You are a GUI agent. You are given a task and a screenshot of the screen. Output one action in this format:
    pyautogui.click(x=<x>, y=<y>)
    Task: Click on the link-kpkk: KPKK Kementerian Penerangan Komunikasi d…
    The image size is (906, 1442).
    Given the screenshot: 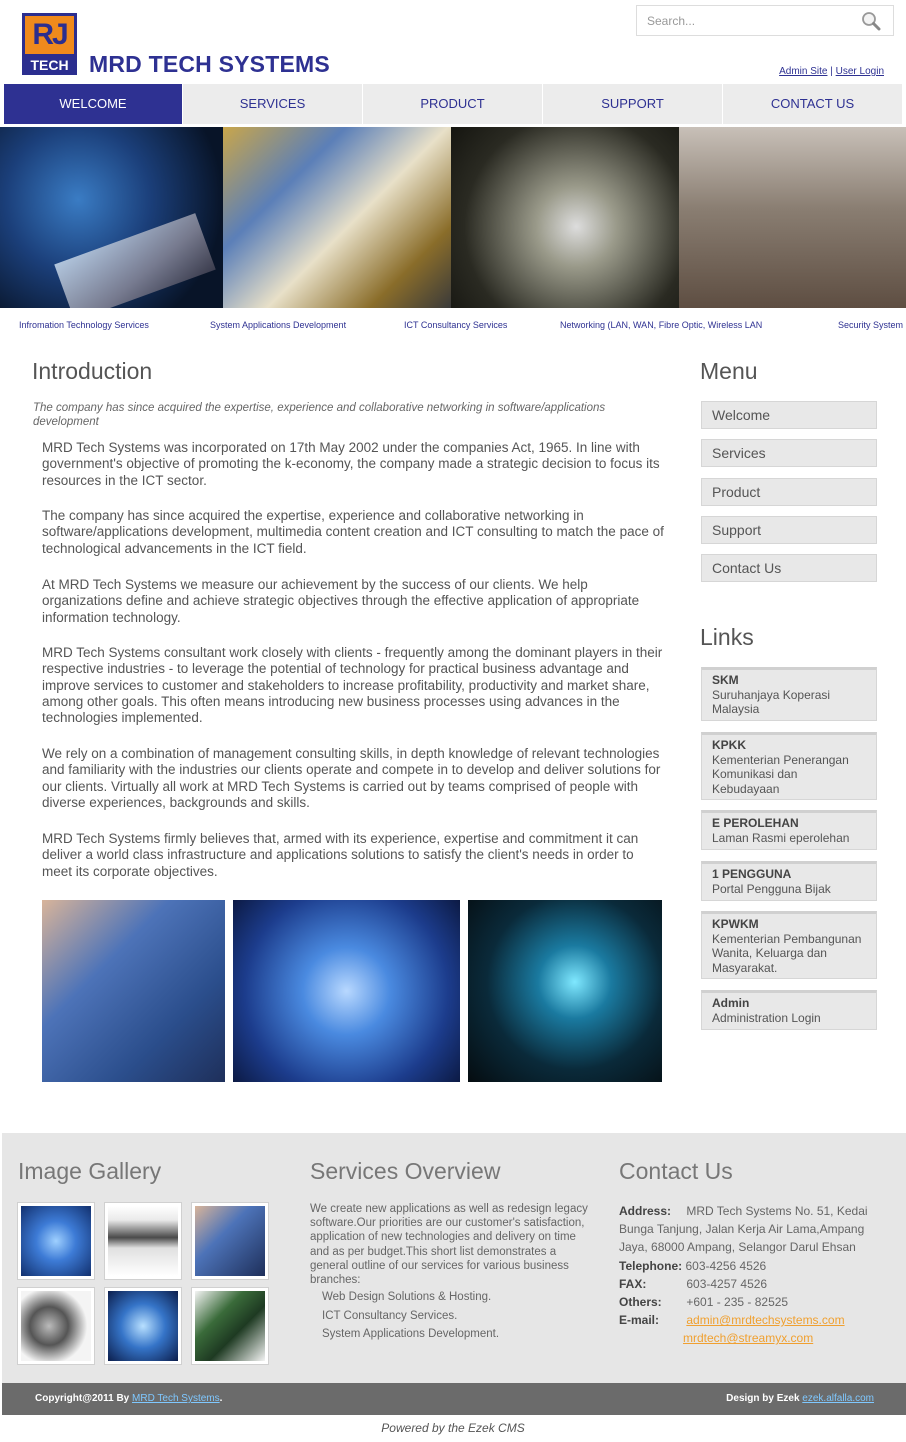 What is the action you would take?
    pyautogui.click(x=789, y=766)
    